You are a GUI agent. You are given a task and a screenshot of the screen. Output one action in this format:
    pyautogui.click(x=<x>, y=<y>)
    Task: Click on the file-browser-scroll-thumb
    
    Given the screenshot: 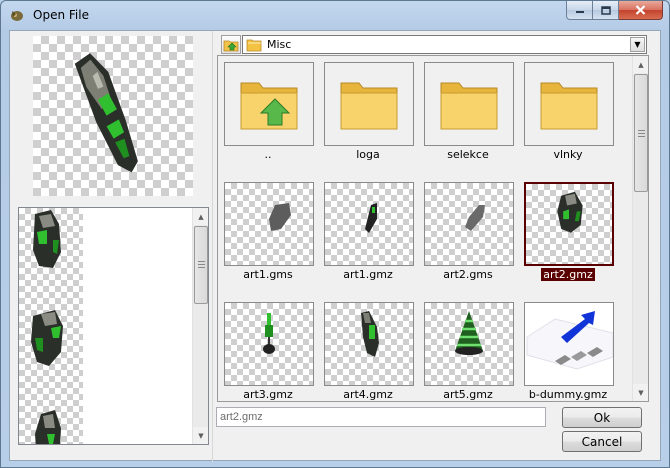 What is the action you would take?
    pyautogui.click(x=641, y=133)
    